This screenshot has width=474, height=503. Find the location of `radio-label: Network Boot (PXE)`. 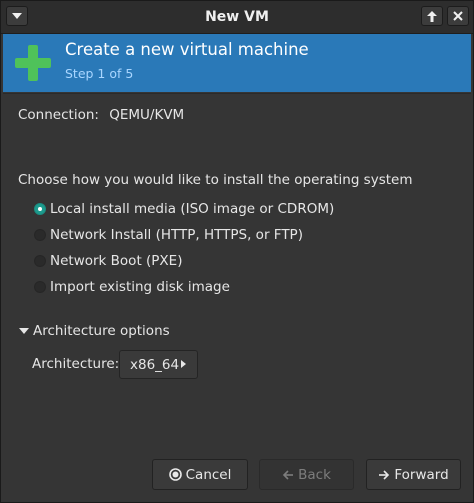

radio-label: Network Boot (PXE) is located at coordinates (116, 261).